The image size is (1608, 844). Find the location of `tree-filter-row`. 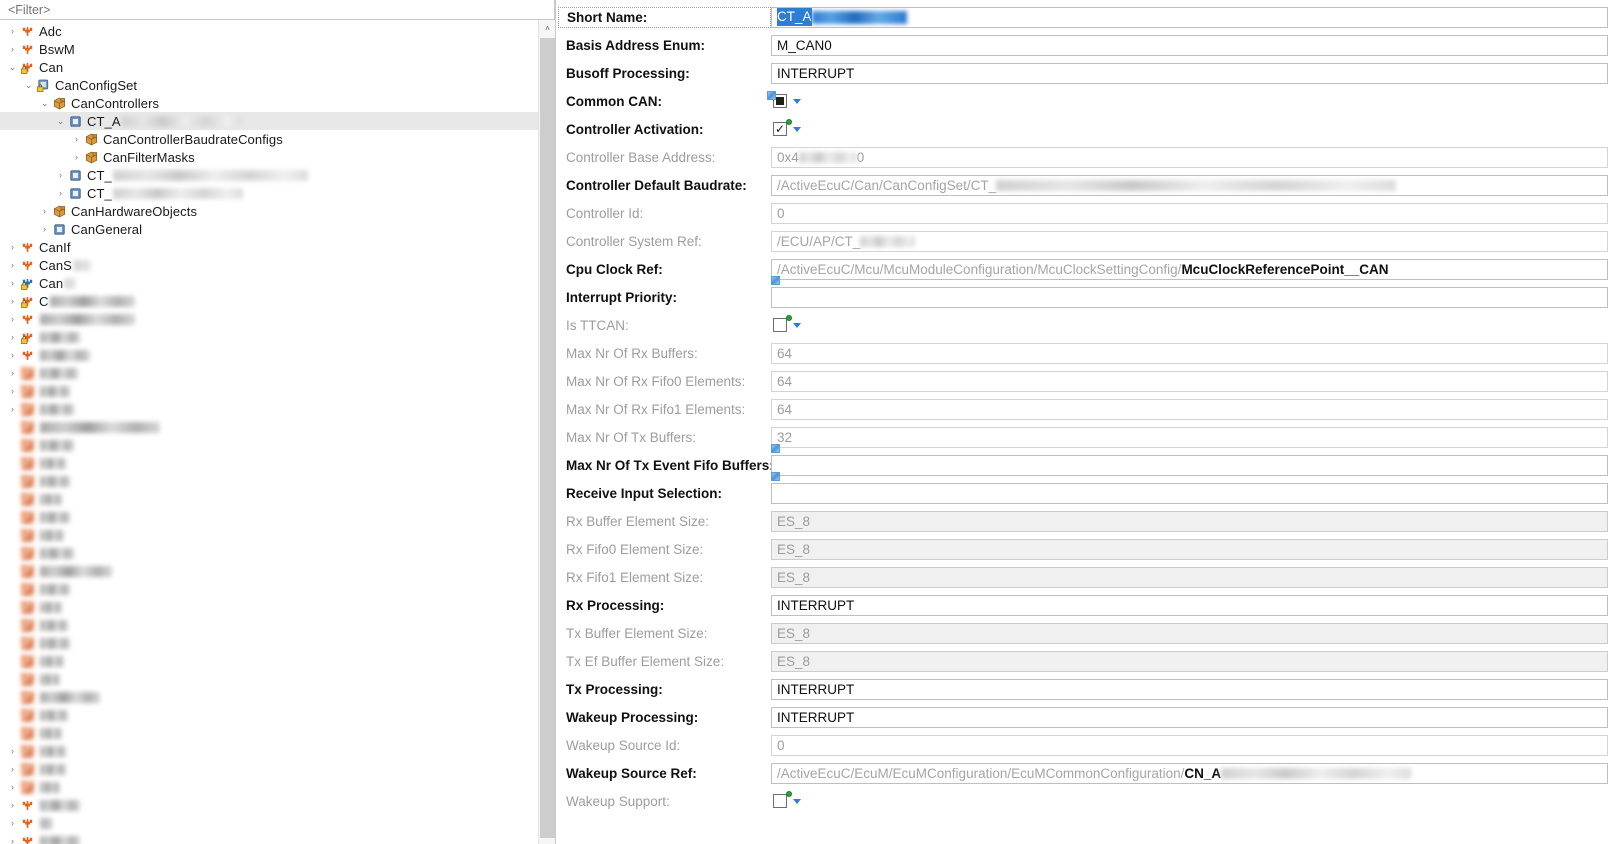

tree-filter-row is located at coordinates (277, 10).